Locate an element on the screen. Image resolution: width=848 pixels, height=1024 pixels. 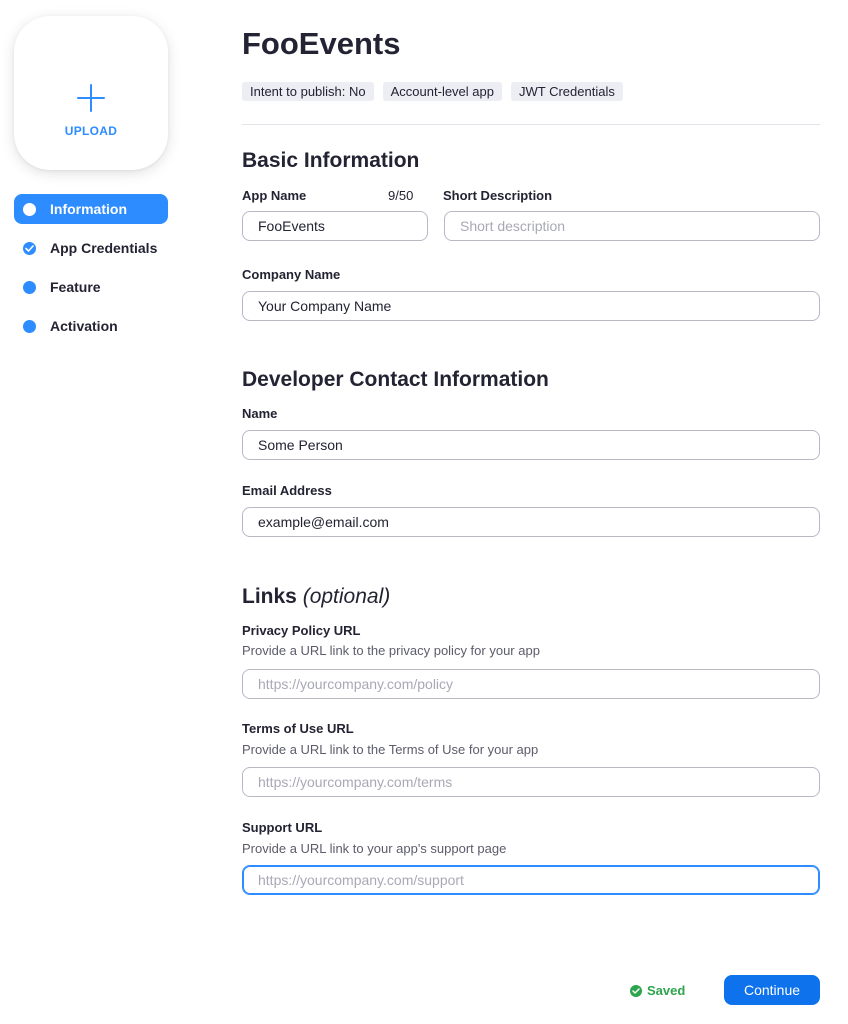
saved-status: Saved is located at coordinates (657, 990).